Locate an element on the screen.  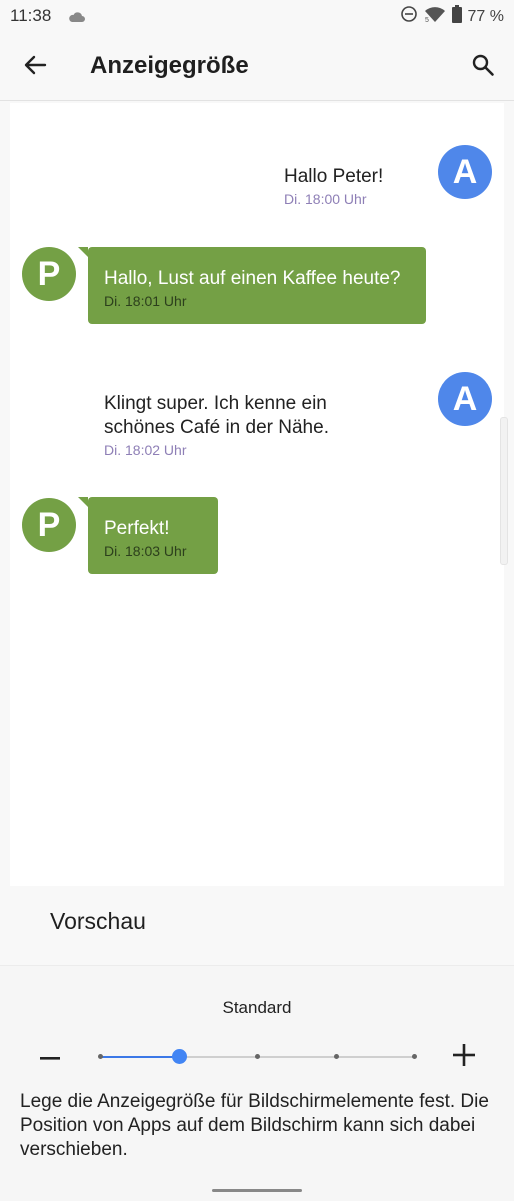
message-bubble: Hallo Peter! Di. 18:00 Uhr is located at coordinates (333, 186).